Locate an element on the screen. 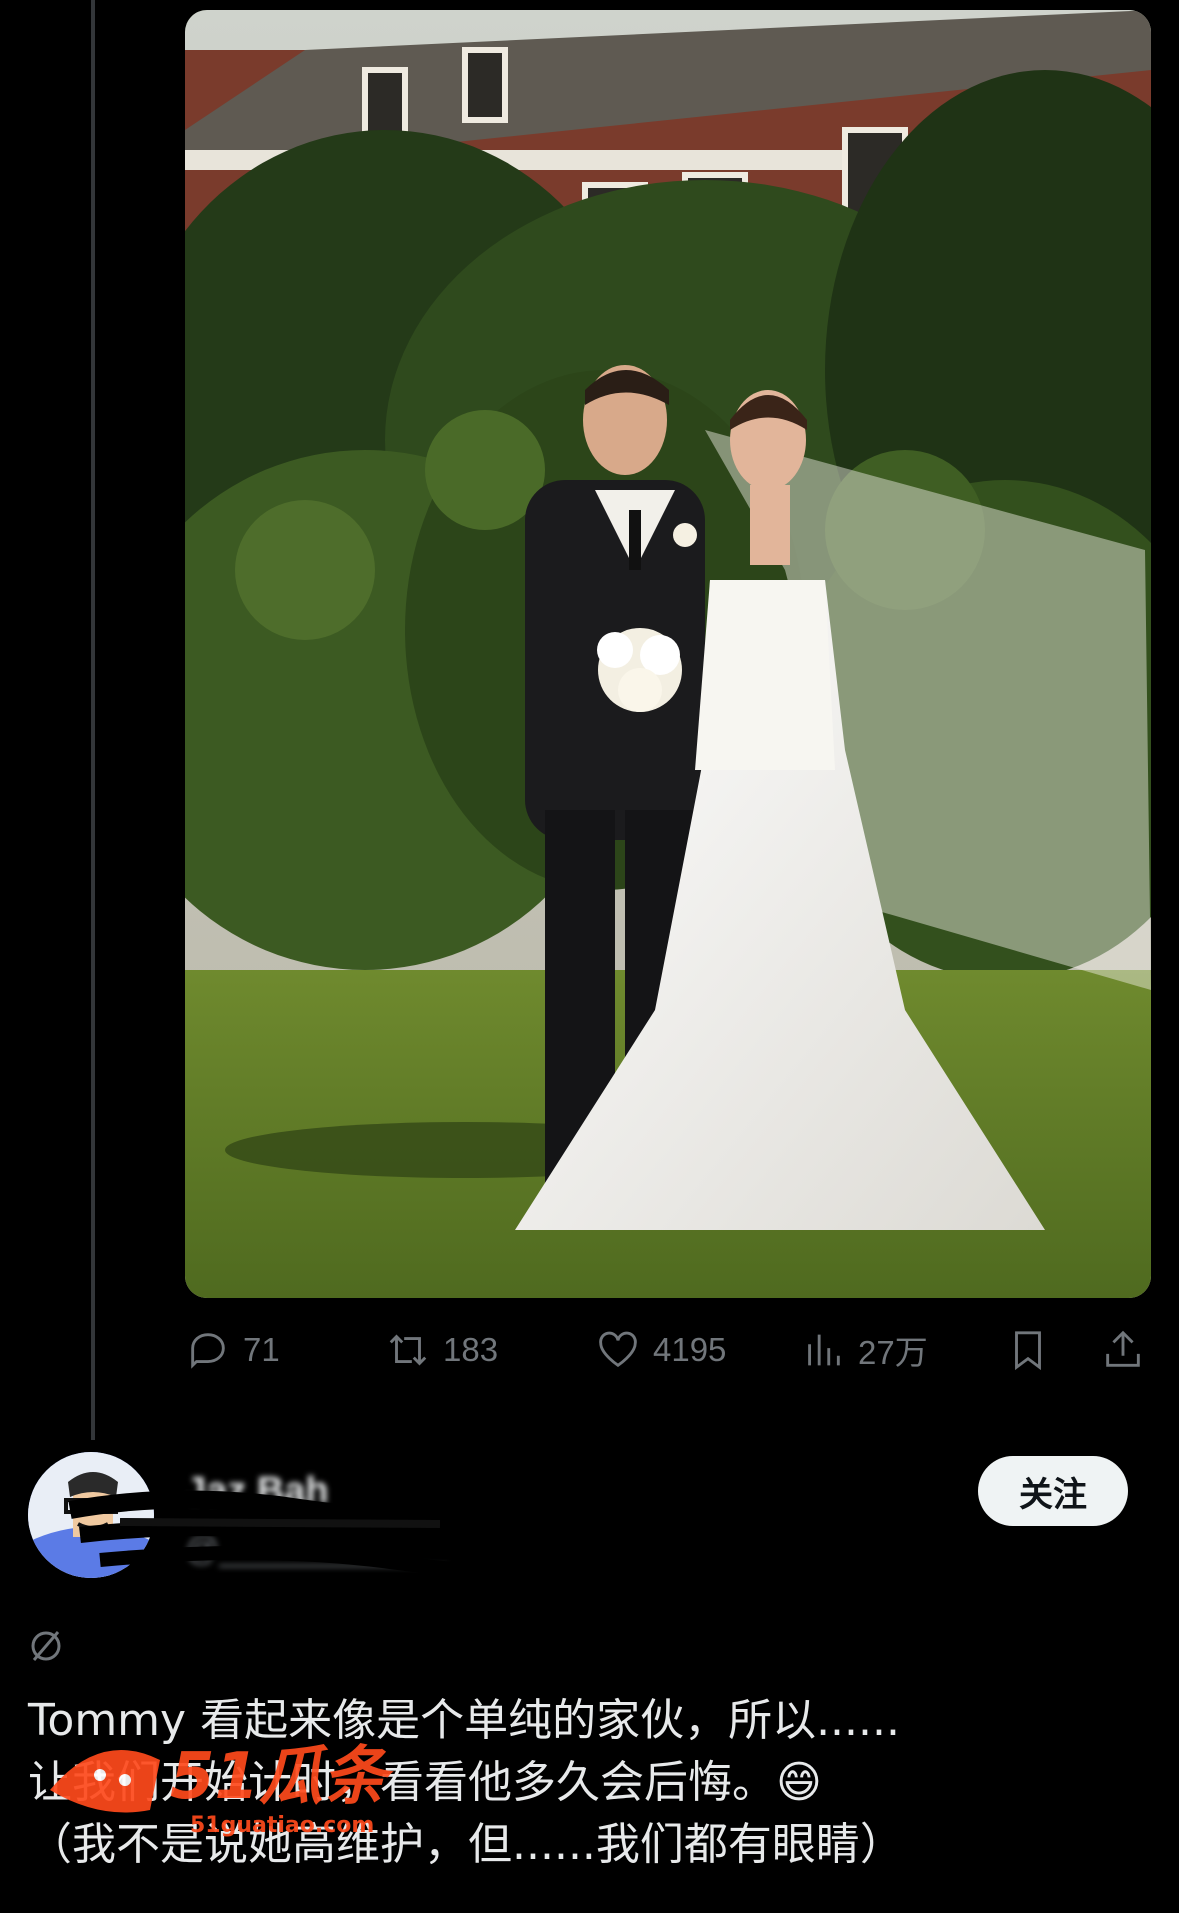  thread-connector-line is located at coordinates (93, 720).